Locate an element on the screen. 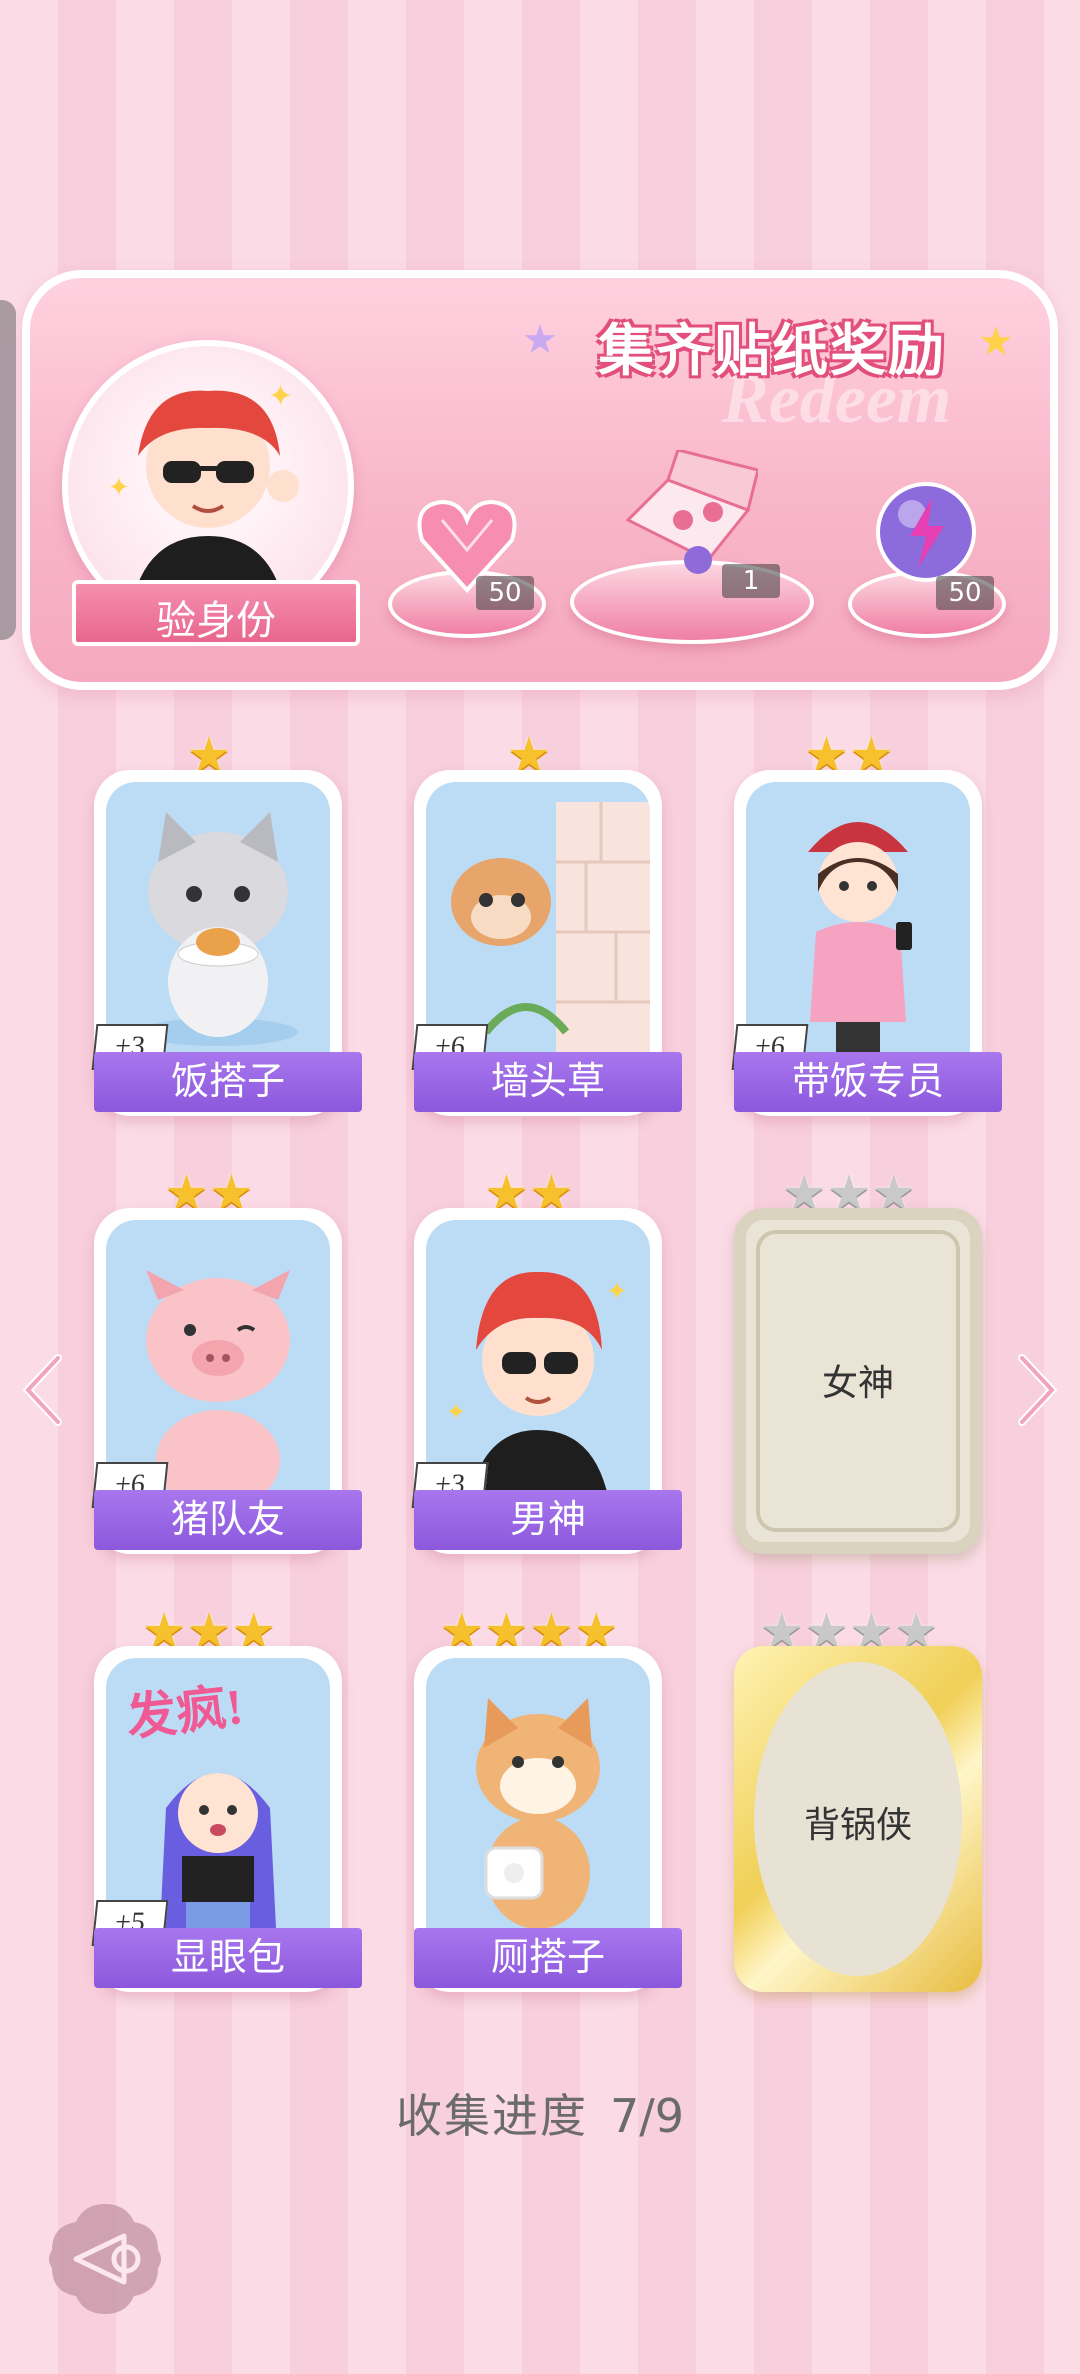 This screenshot has height=2374, width=1080. banner-title: ★ 集齐贴纸奖励 ★ is located at coordinates (768, 350).